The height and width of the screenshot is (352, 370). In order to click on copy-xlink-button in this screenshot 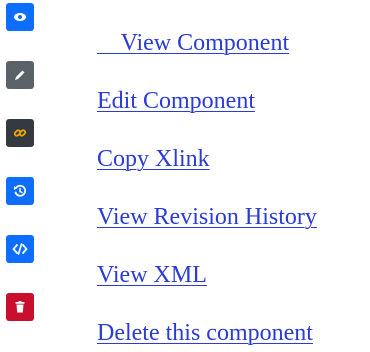, I will do `click(20, 133)`.